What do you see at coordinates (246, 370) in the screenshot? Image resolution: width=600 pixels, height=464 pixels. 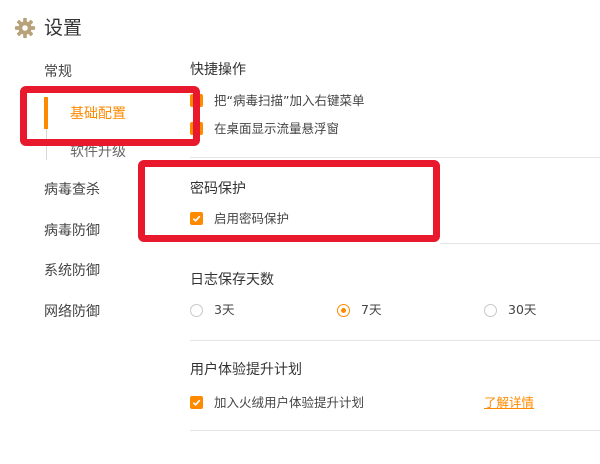 I see `ux-program-title: 用户体验提升计划` at bounding box center [246, 370].